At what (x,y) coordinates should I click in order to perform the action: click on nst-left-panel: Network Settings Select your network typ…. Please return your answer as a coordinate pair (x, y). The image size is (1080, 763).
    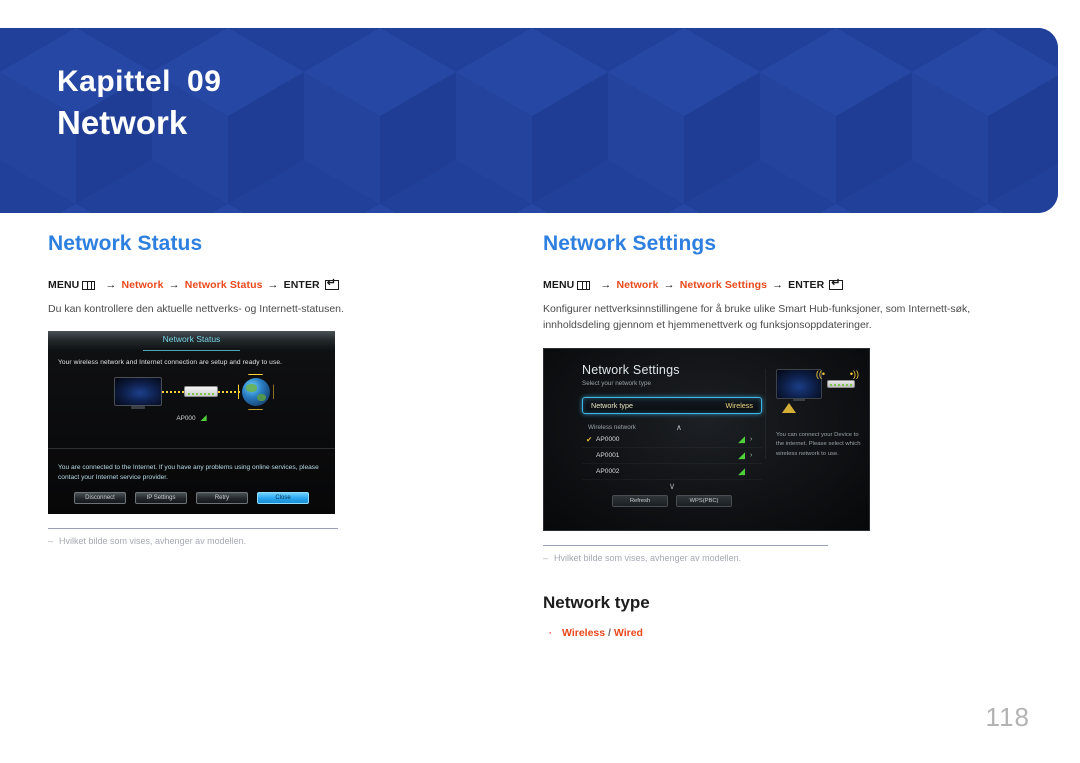
    Looking at the image, I should click on (672, 435).